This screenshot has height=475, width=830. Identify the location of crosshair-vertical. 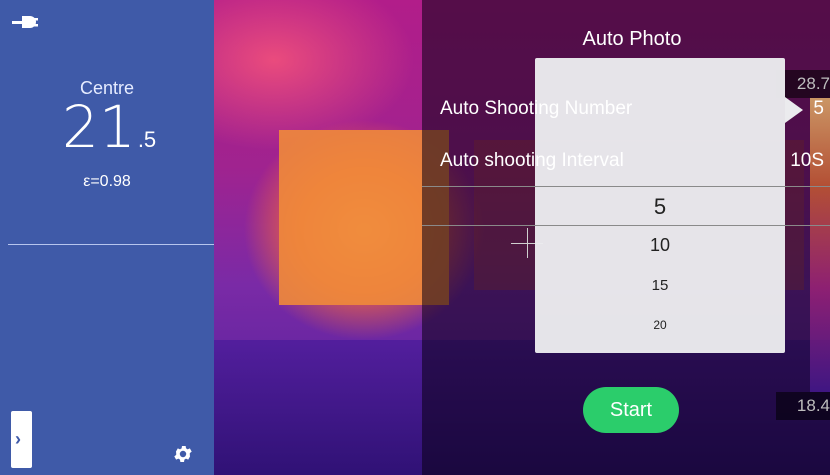
(527, 243).